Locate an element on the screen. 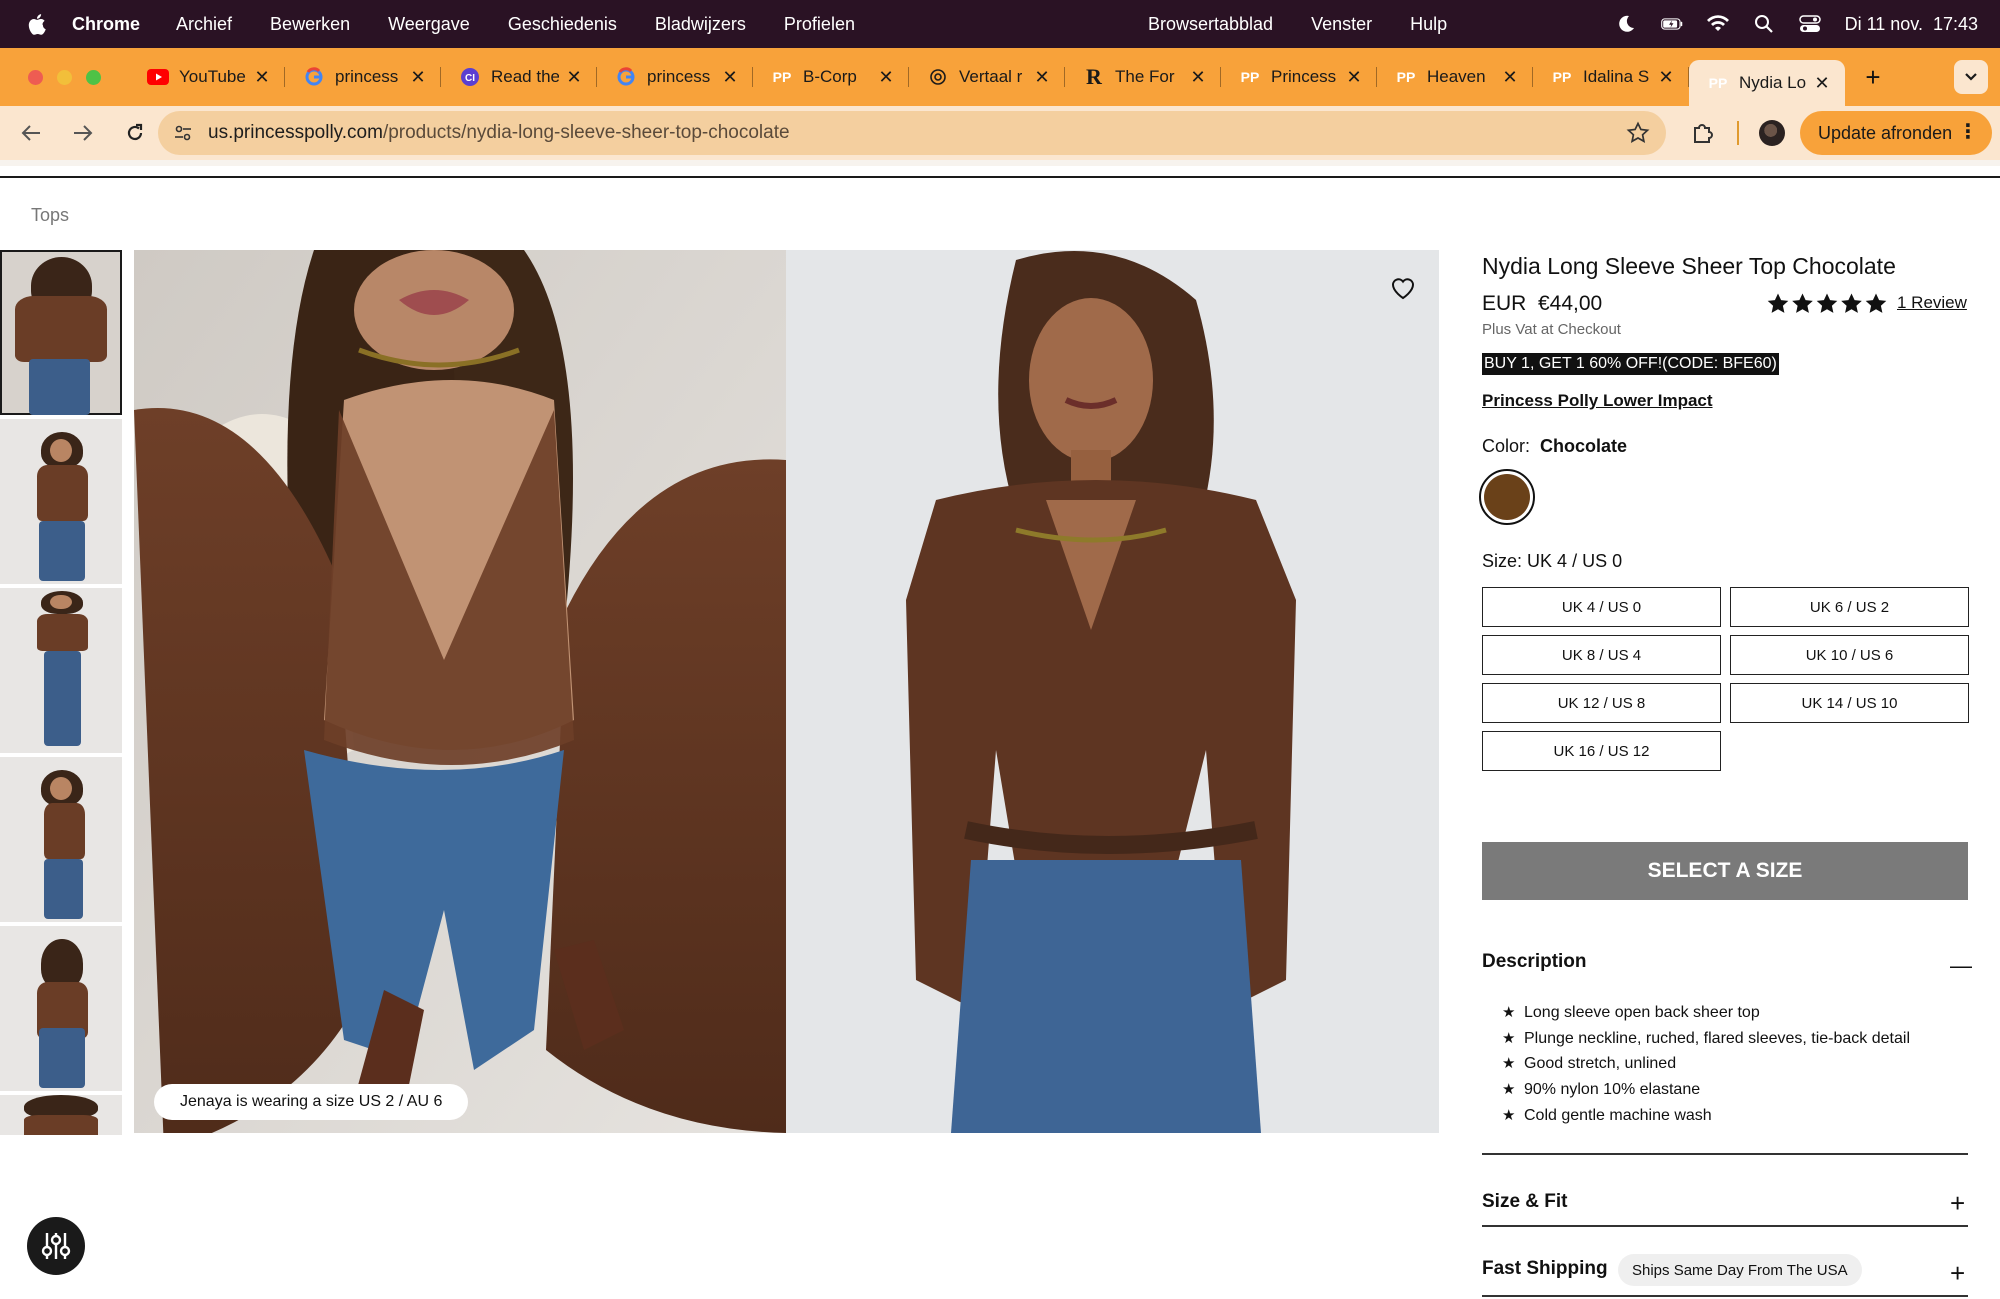  list-item: ★ Long sleeve open back sheer top is located at coordinates (1706, 1013).